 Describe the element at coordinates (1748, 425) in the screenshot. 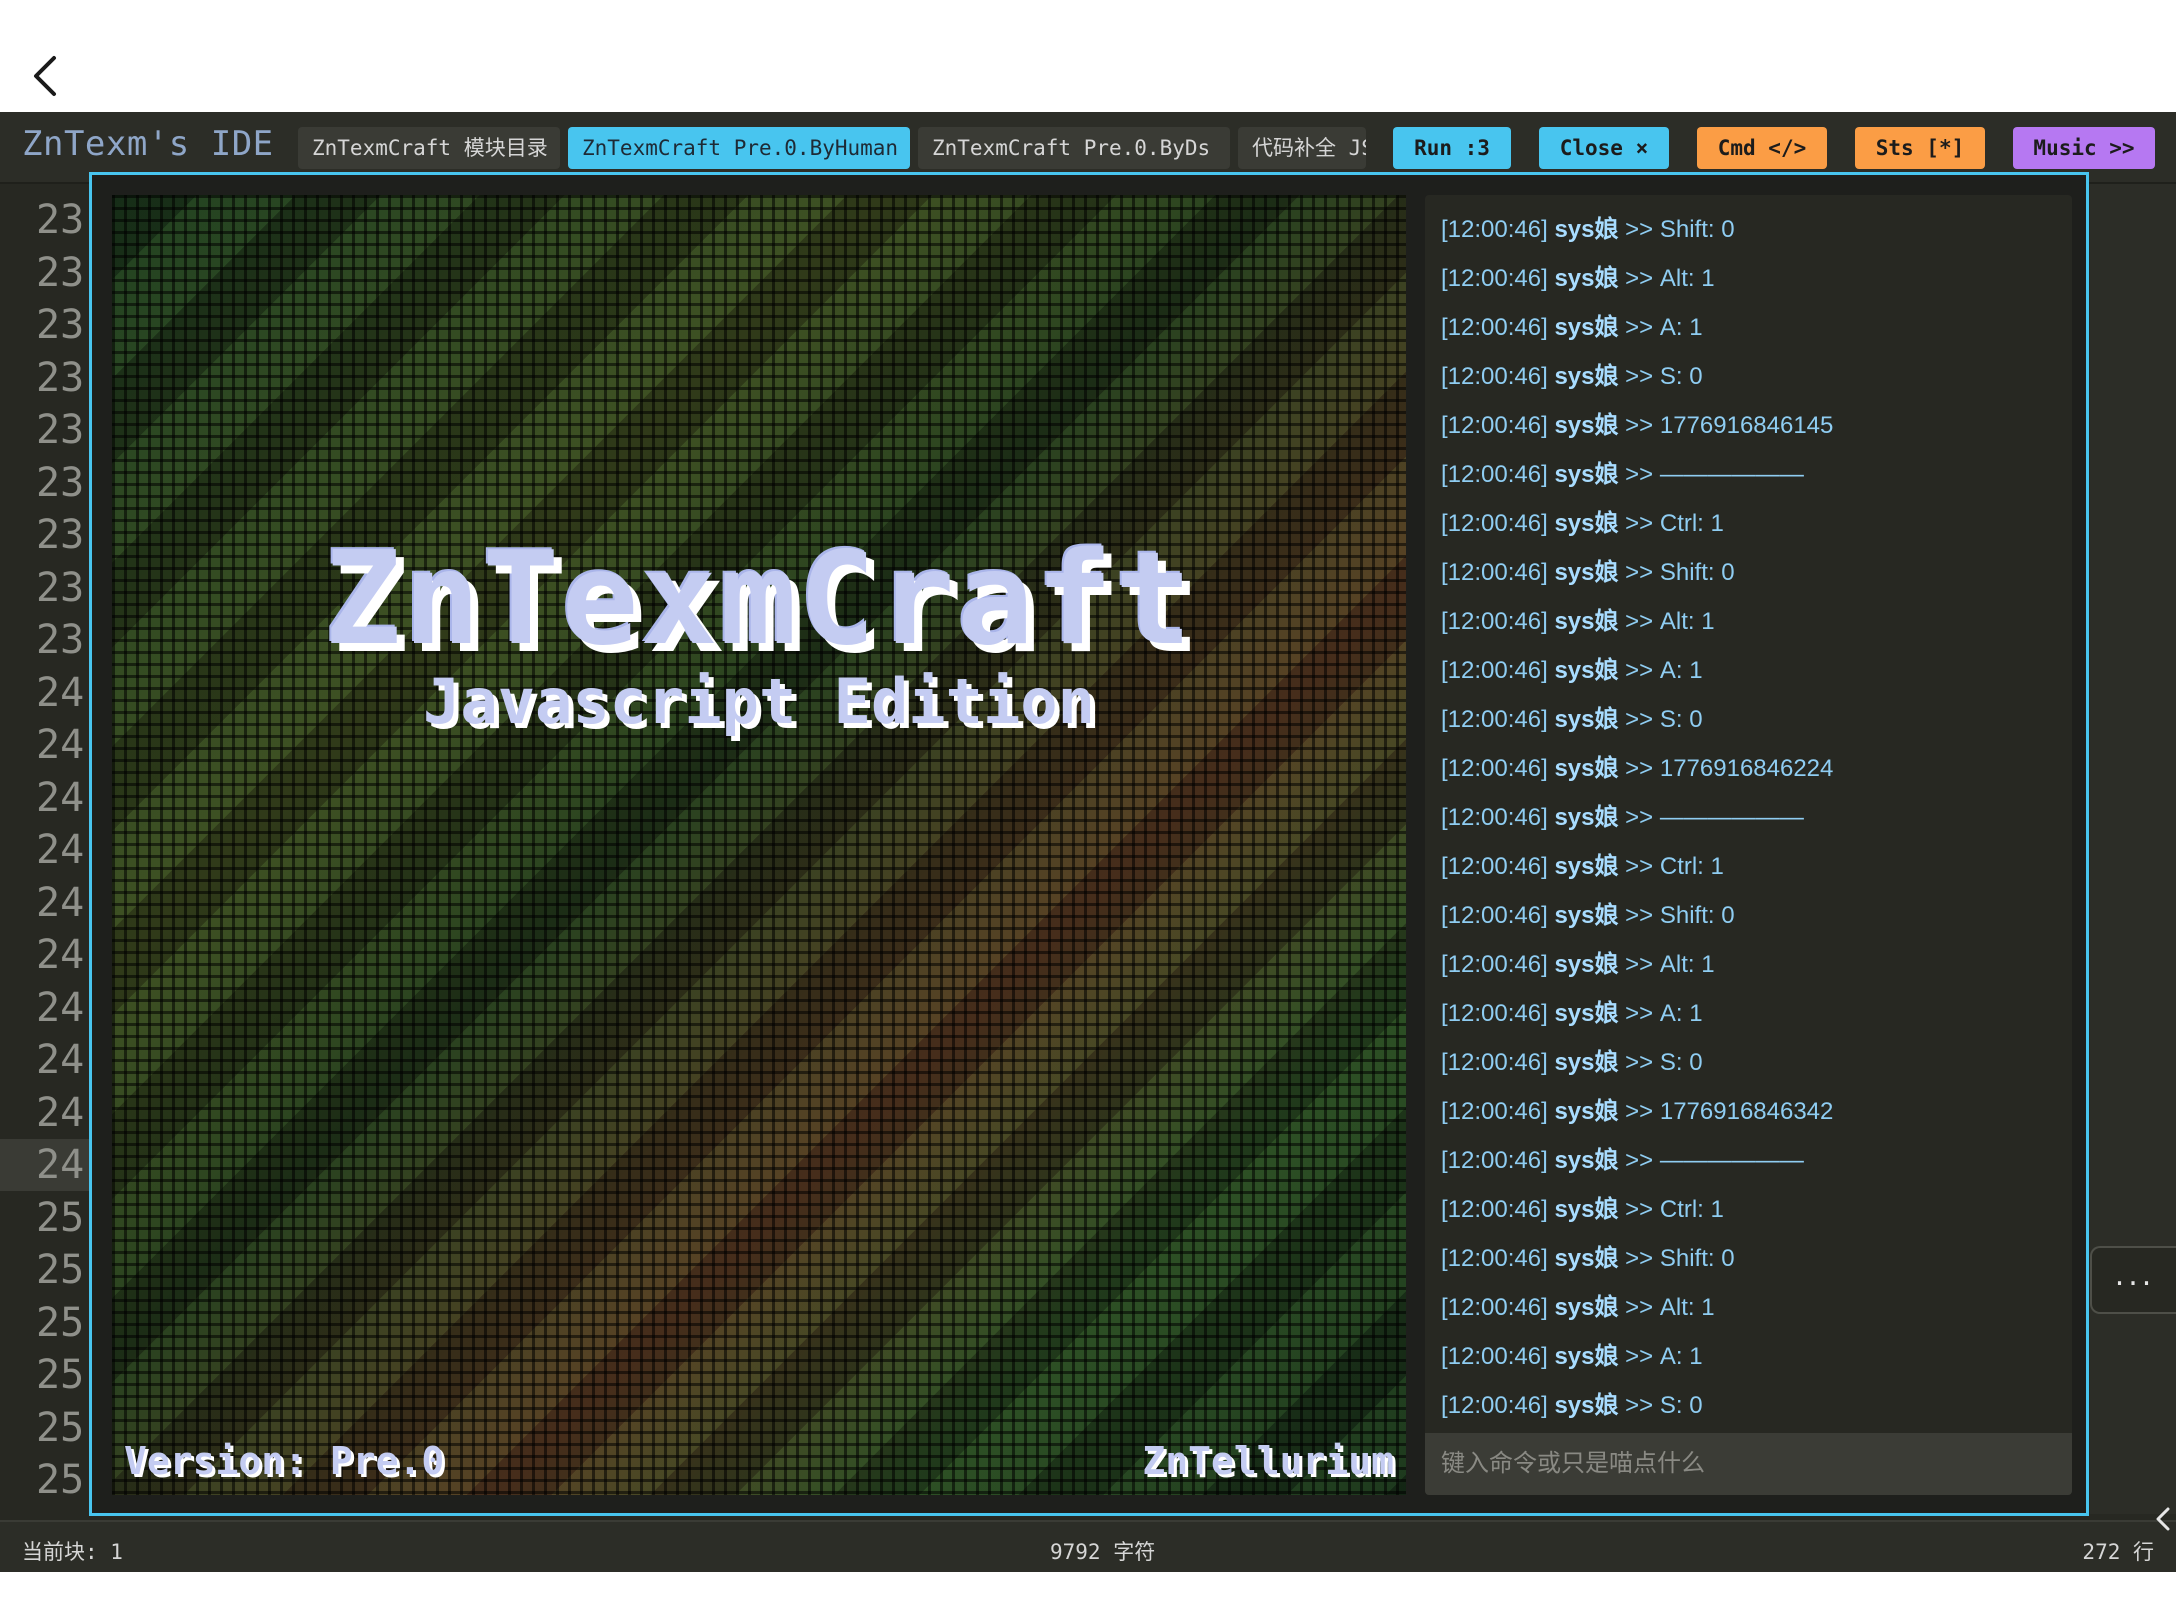

I see `console-log-line: [12:00:46] sys娘 >> 1776916846145` at that location.